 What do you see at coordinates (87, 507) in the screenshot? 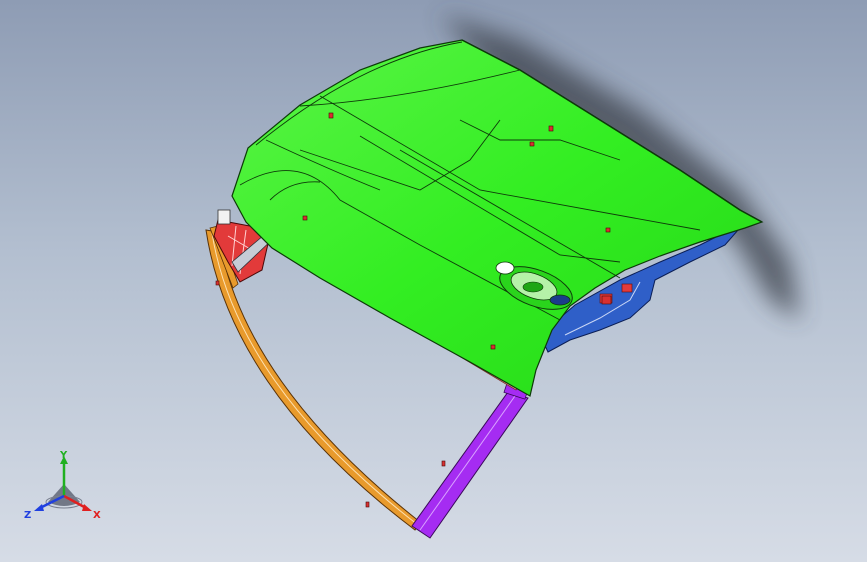
I see `x-axis-arrow-icon` at bounding box center [87, 507].